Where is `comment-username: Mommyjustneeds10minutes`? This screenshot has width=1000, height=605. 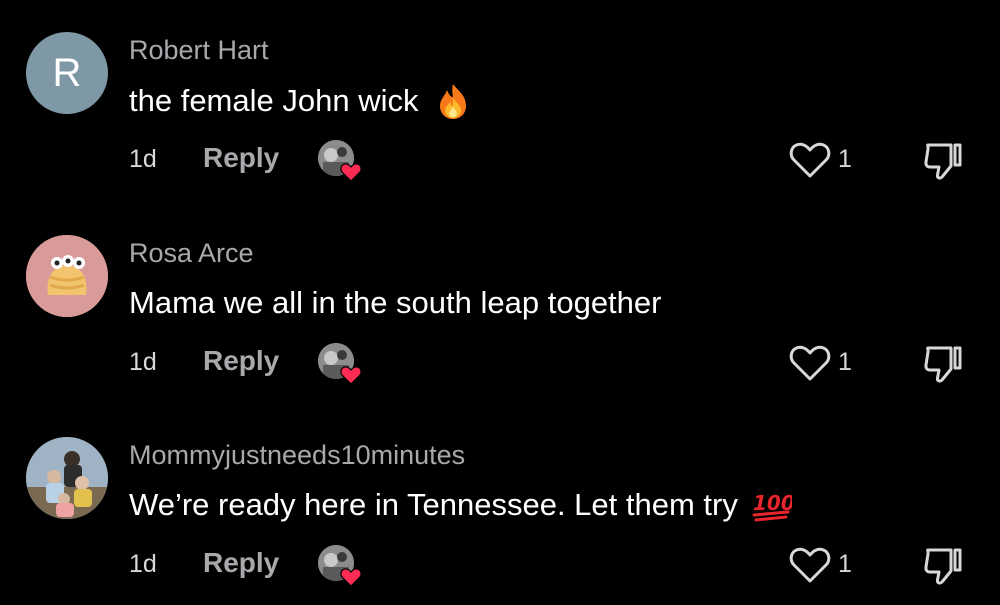 comment-username: Mommyjustneeds10minutes is located at coordinates (297, 455).